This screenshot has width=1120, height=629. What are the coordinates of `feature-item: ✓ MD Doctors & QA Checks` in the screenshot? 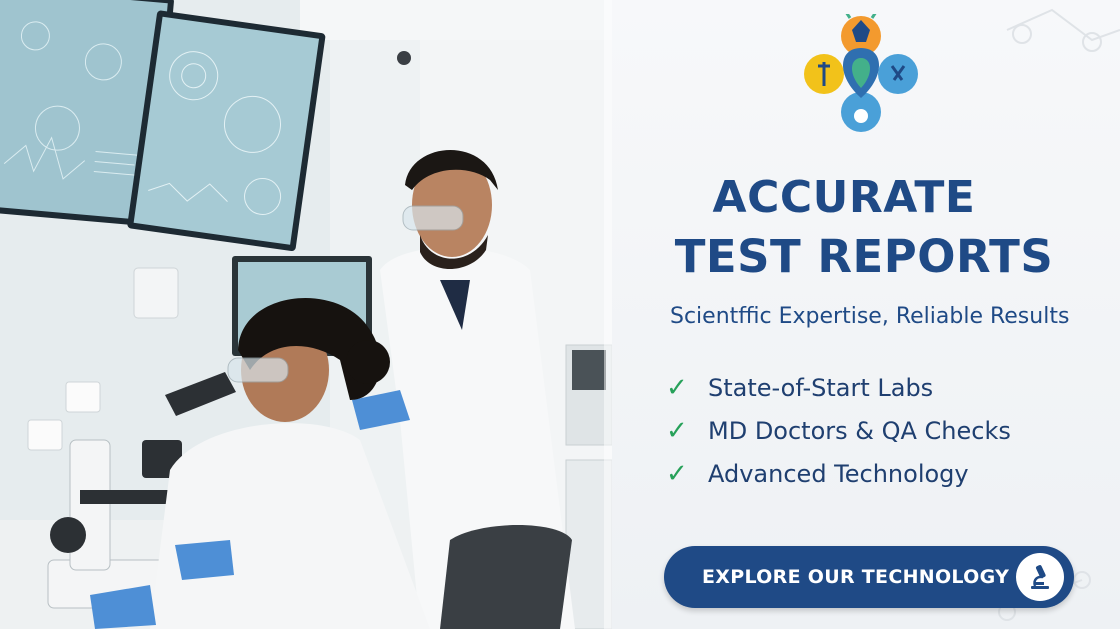 It's located at (886, 430).